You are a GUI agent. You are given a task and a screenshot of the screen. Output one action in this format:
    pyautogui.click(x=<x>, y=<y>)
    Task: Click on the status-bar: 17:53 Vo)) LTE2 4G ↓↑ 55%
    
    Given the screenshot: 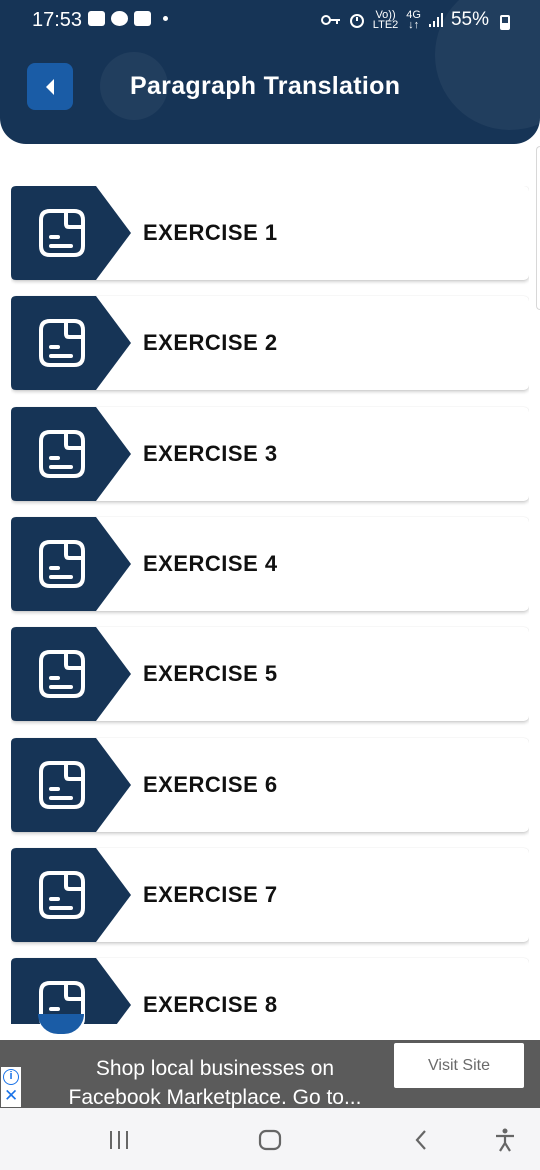 What is the action you would take?
    pyautogui.click(x=270, y=20)
    